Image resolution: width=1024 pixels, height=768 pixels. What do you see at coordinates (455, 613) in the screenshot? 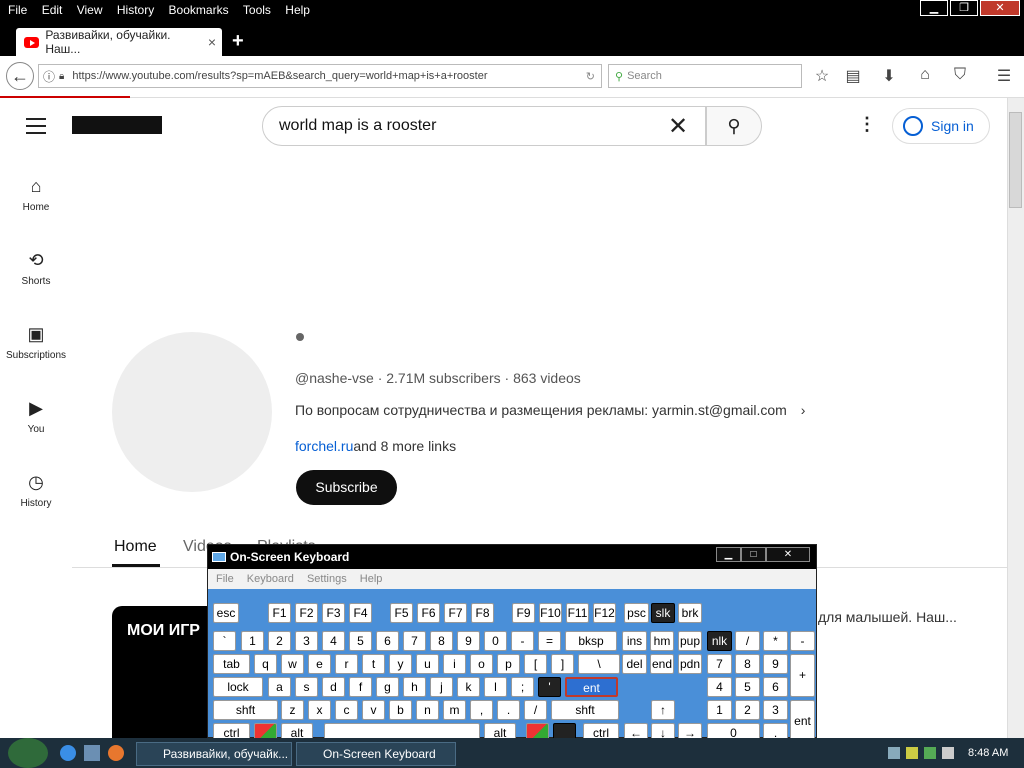
I see `key-0-7: F7` at bounding box center [455, 613].